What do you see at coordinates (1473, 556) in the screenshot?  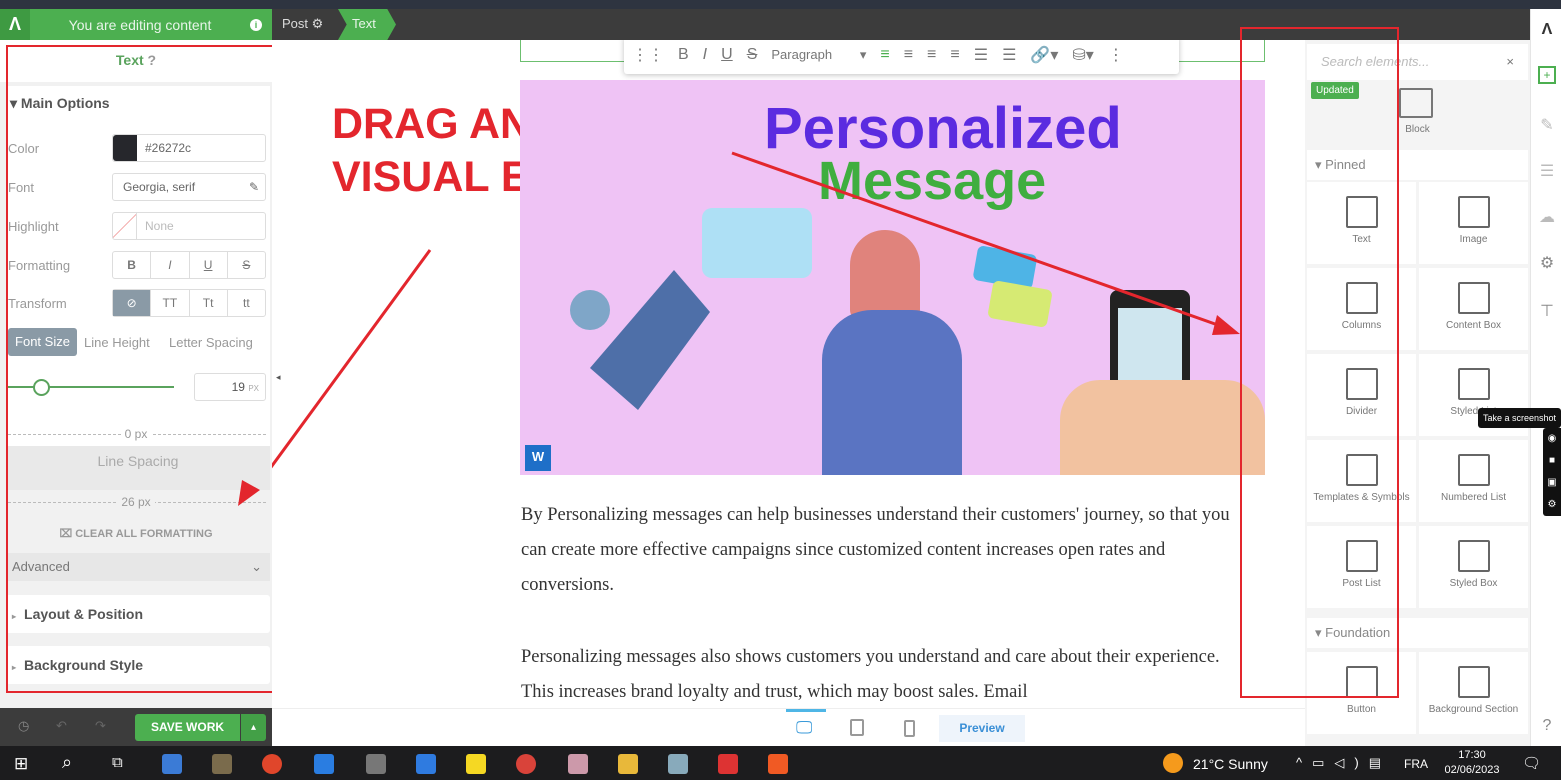 I see `styled-box-icon` at bounding box center [1473, 556].